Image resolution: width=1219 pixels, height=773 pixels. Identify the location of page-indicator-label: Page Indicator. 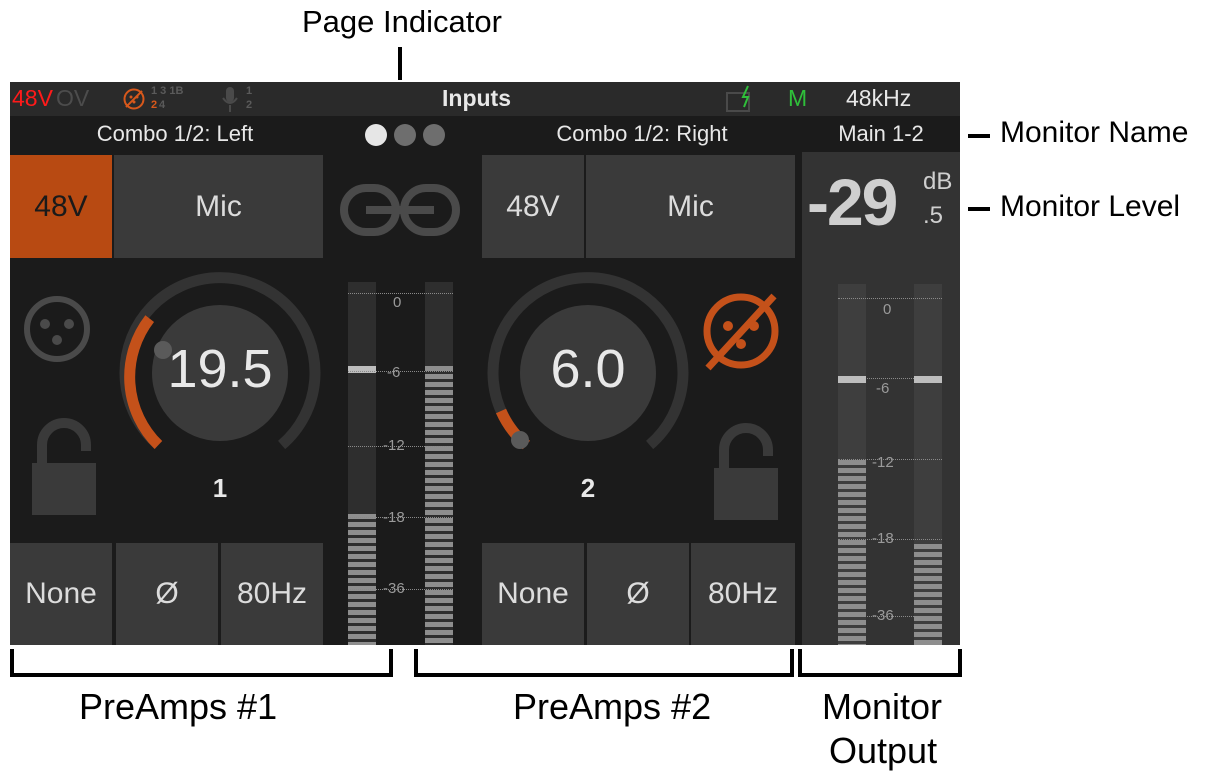
(402, 21).